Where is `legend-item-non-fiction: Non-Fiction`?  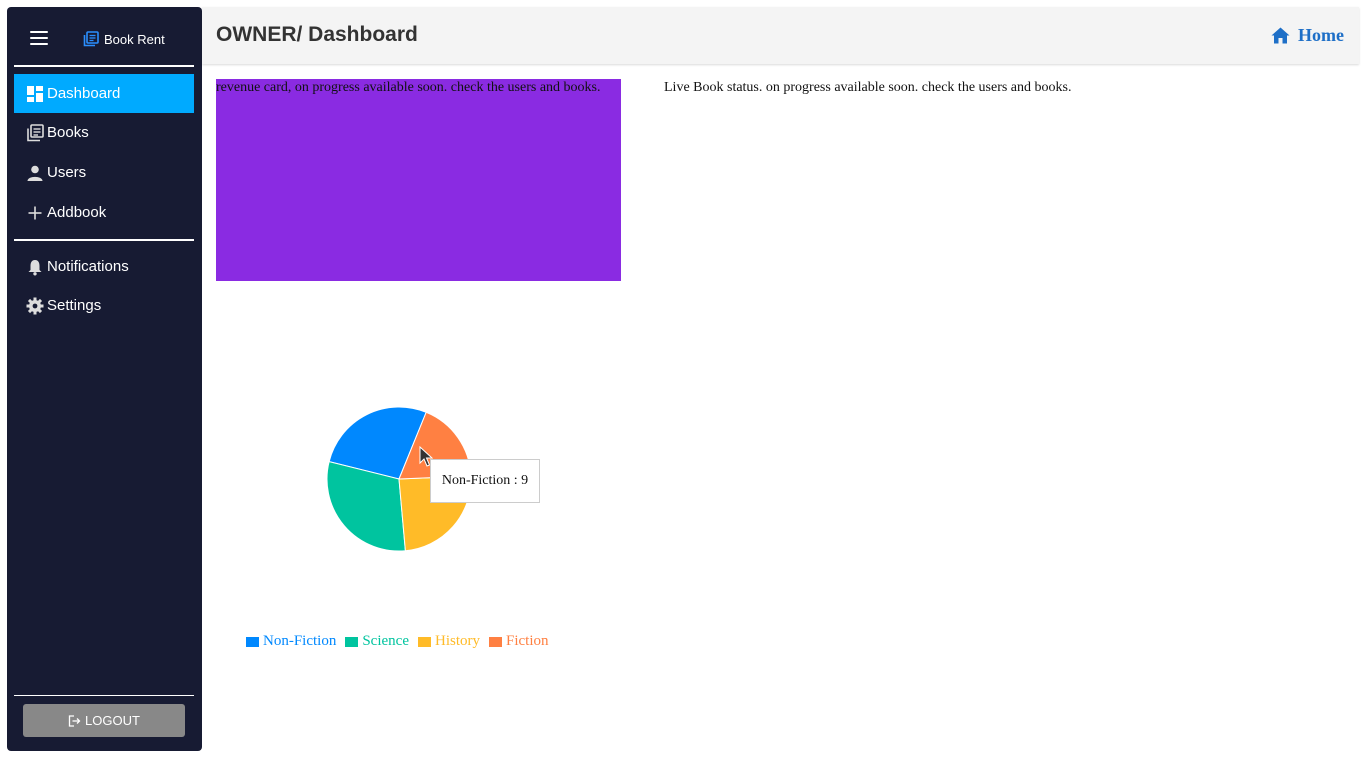 legend-item-non-fiction: Non-Fiction is located at coordinates (291, 641).